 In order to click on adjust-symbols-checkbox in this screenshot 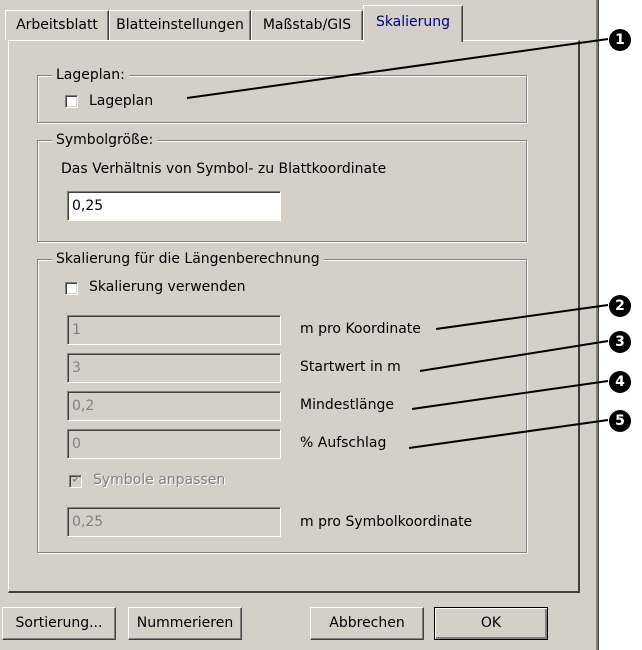, I will do `click(75, 480)`.